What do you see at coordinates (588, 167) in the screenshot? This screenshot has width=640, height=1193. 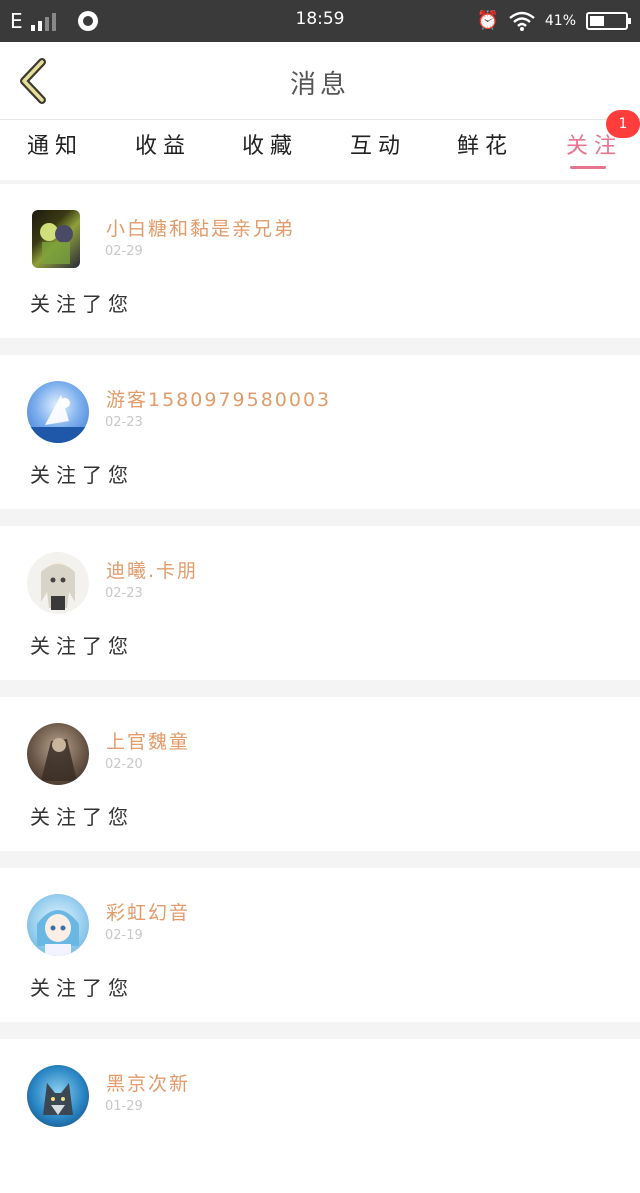 I see `active-tab-indicator` at bounding box center [588, 167].